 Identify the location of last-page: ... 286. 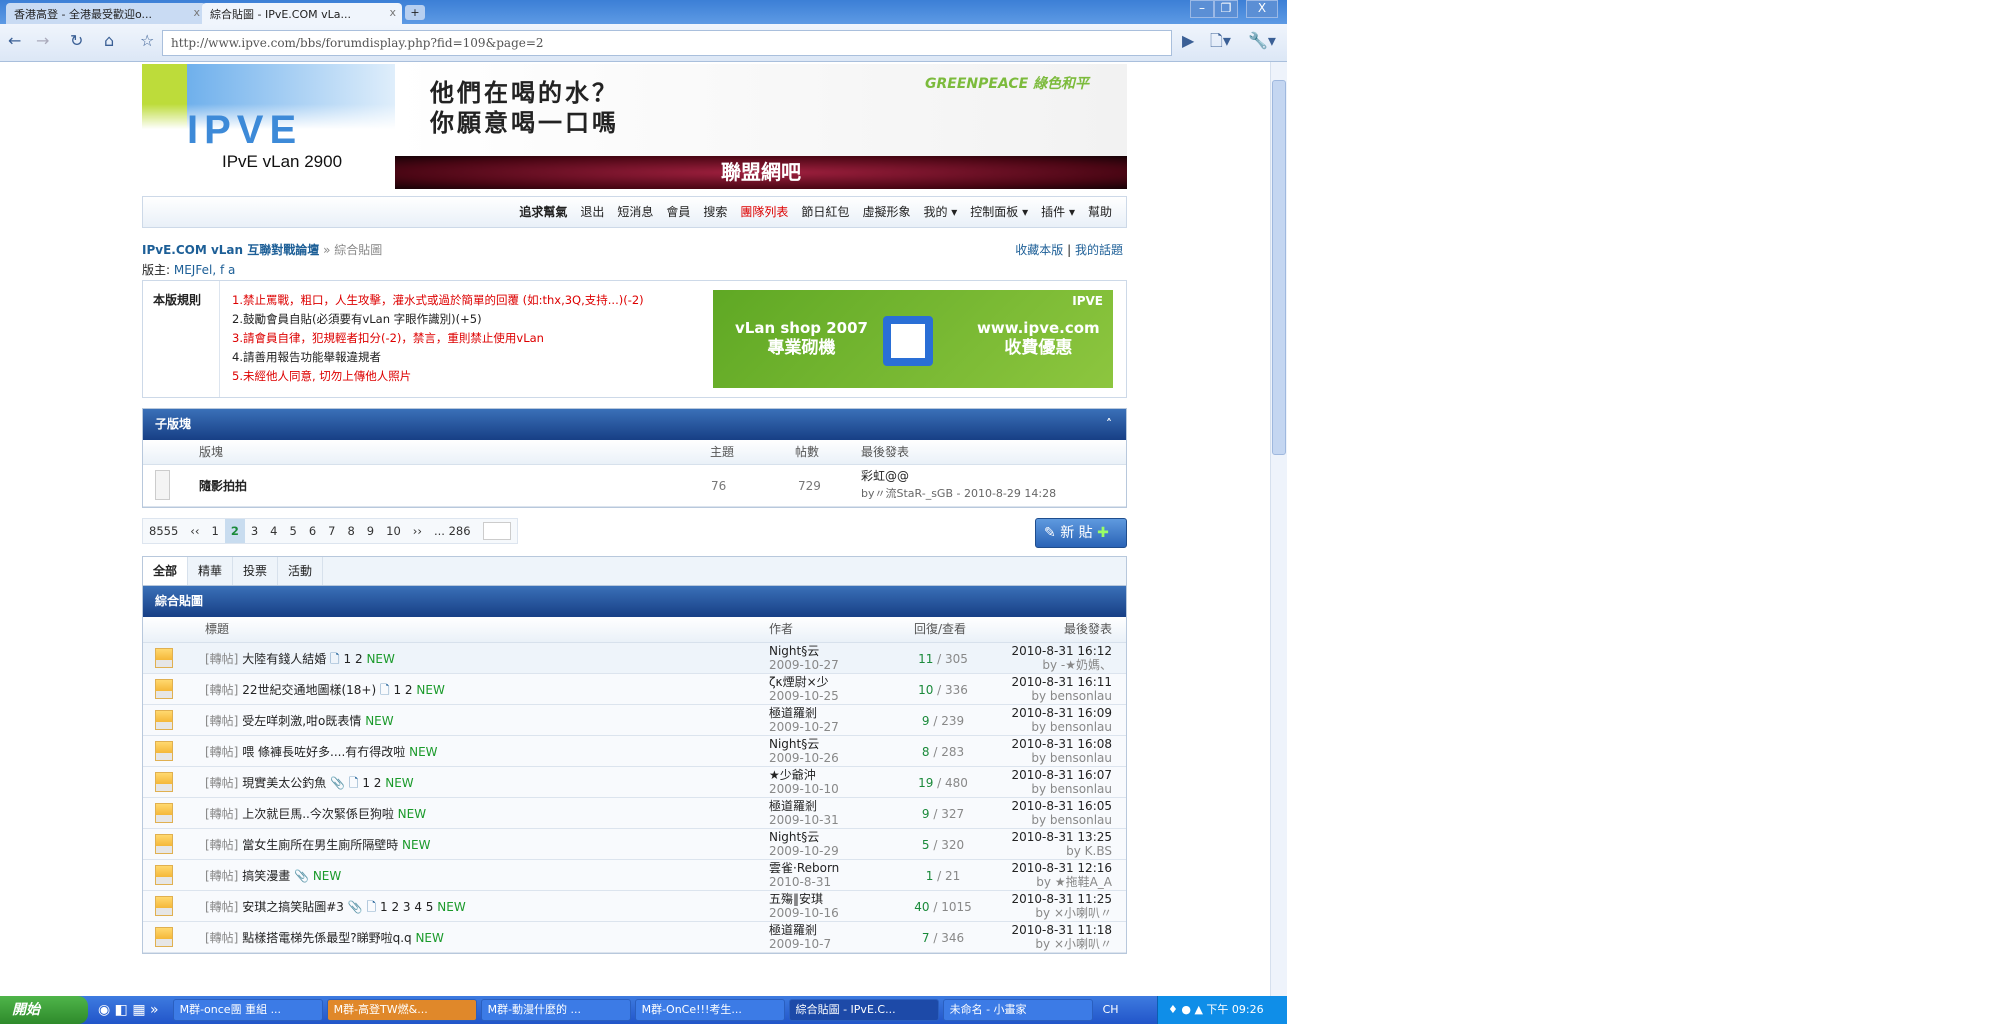
(452, 531).